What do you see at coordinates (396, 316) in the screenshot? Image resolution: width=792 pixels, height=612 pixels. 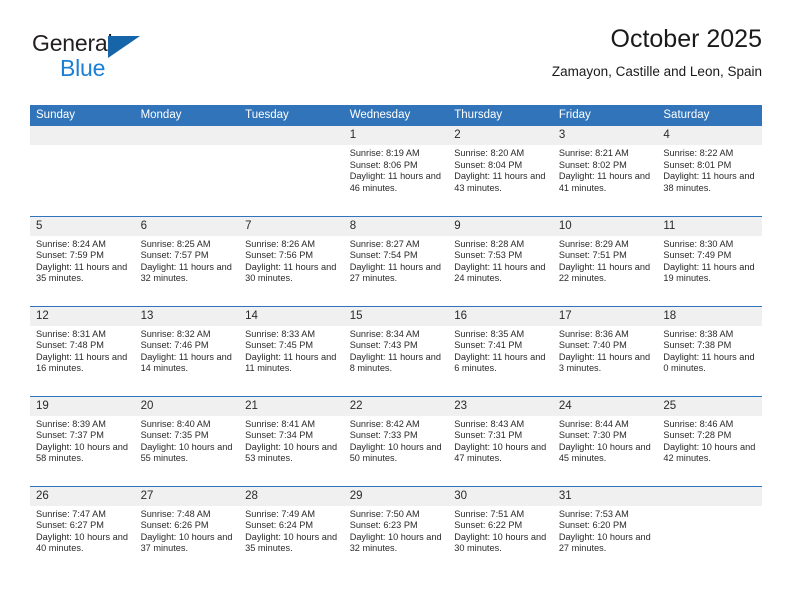 I see `calendar-day-number: 15` at bounding box center [396, 316].